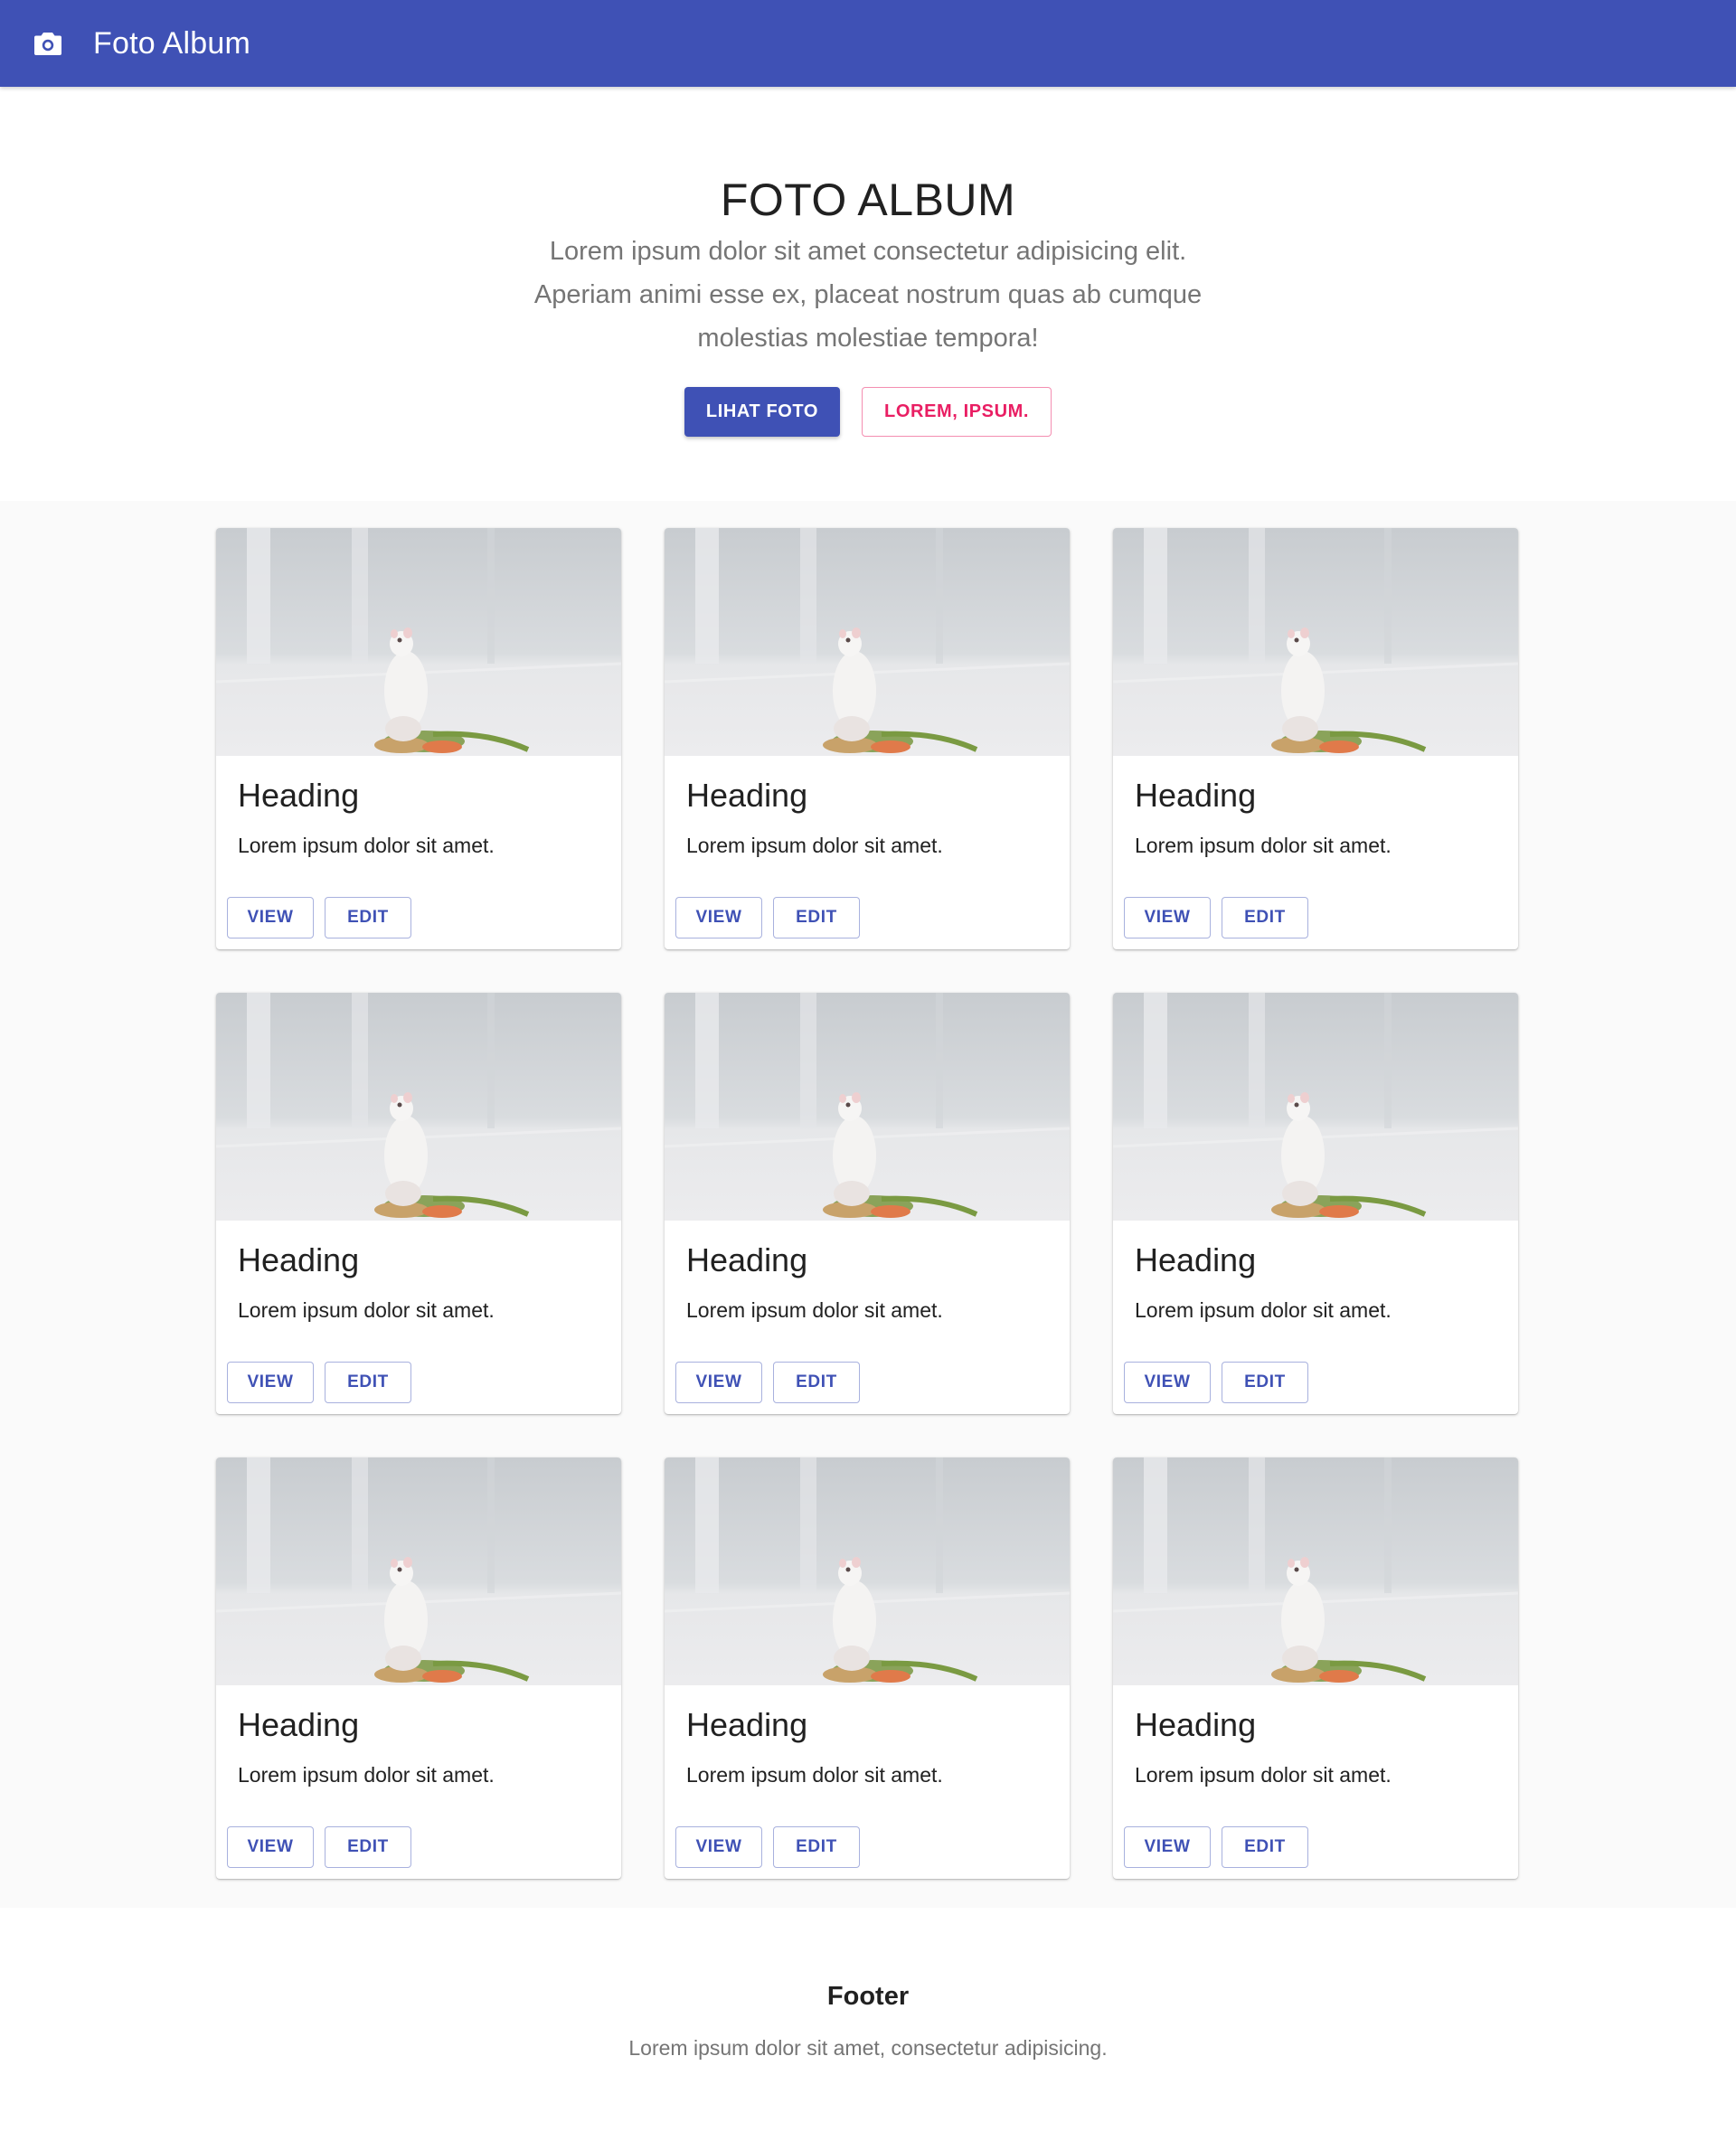 Image resolution: width=1736 pixels, height=2141 pixels. What do you see at coordinates (868, 43) in the screenshot?
I see `app-bar: Foto Album` at bounding box center [868, 43].